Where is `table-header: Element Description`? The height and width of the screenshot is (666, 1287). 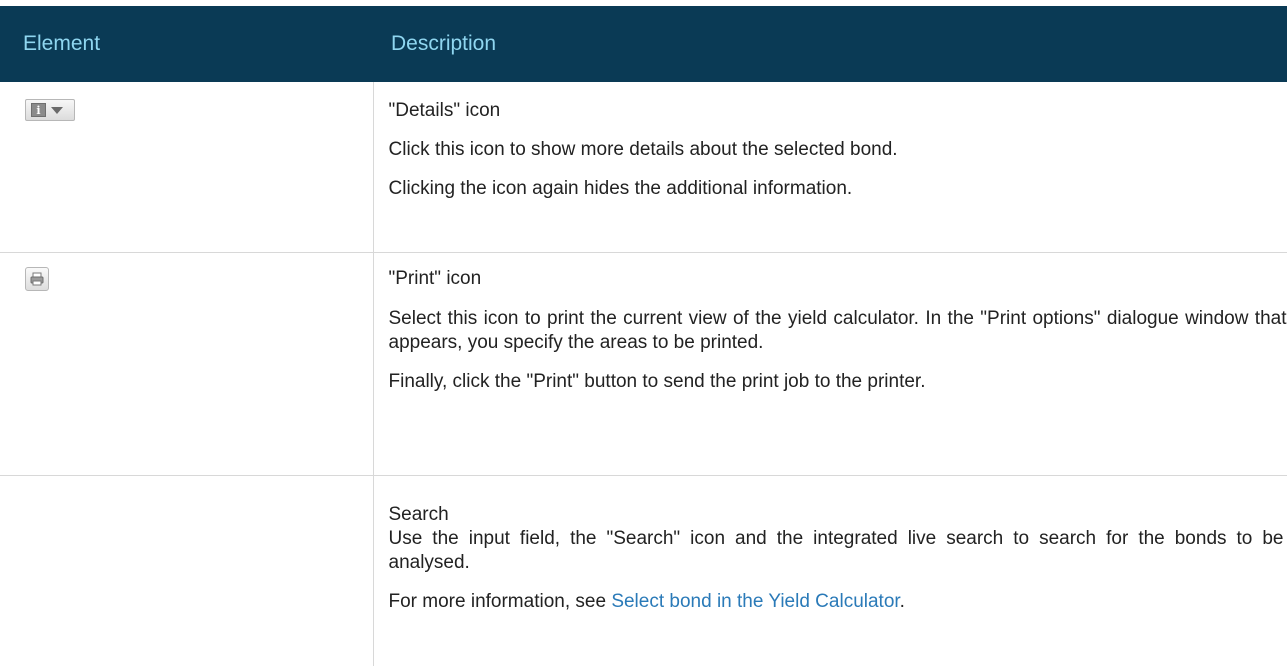 table-header: Element Description is located at coordinates (643, 44).